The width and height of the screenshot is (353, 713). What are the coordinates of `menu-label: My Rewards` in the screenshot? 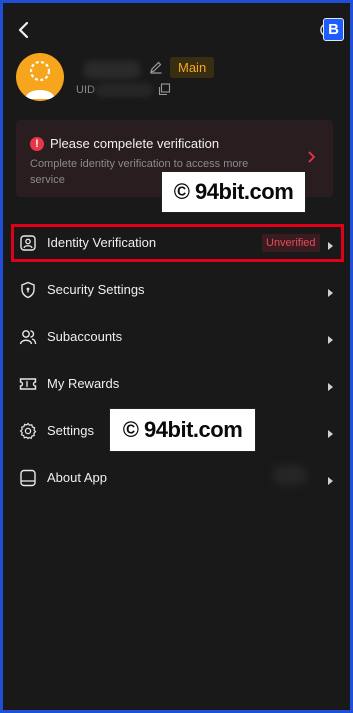 It's located at (83, 383).